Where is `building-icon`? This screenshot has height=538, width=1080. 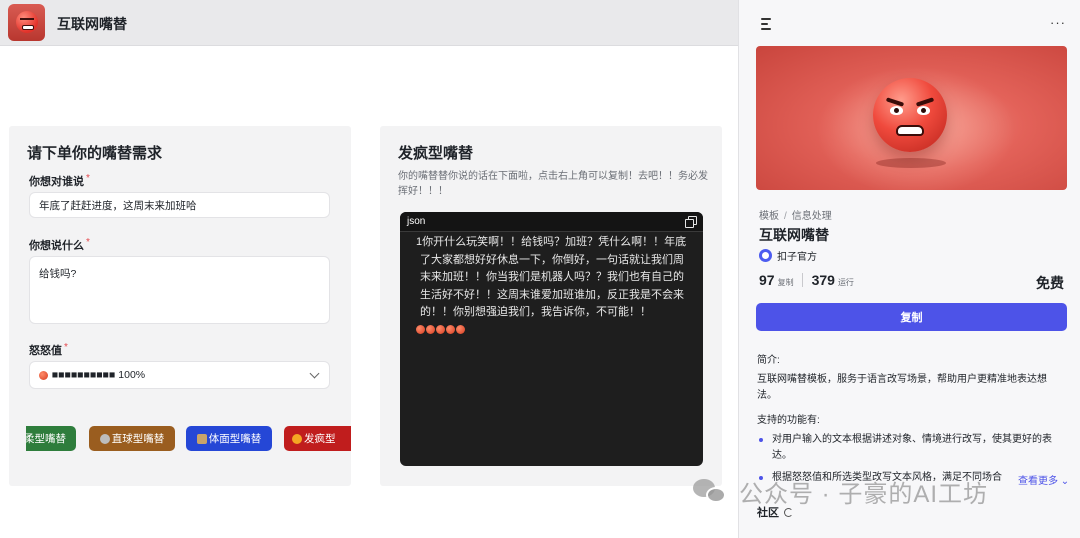
building-icon is located at coordinates (201, 438).